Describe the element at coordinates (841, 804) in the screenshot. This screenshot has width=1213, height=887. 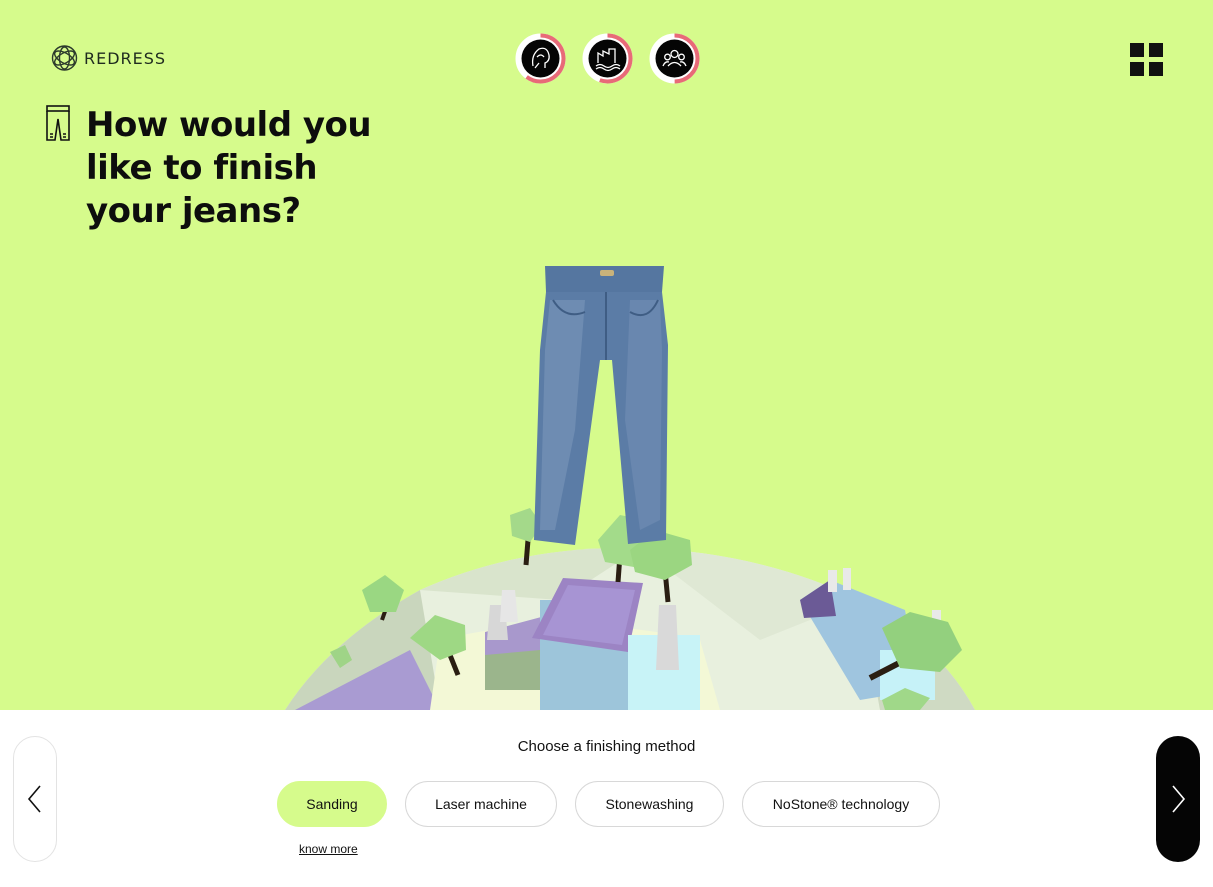
I see `option-nostone-technology: NoStone® technology` at that location.